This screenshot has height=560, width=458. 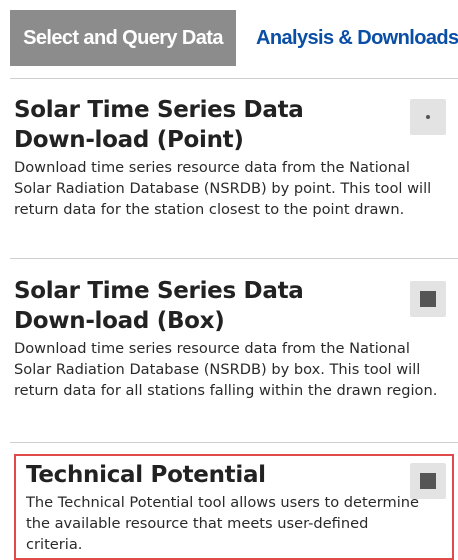 I want to click on tool-title: Solar Time Series Data Down-load (Point), so click(x=159, y=125).